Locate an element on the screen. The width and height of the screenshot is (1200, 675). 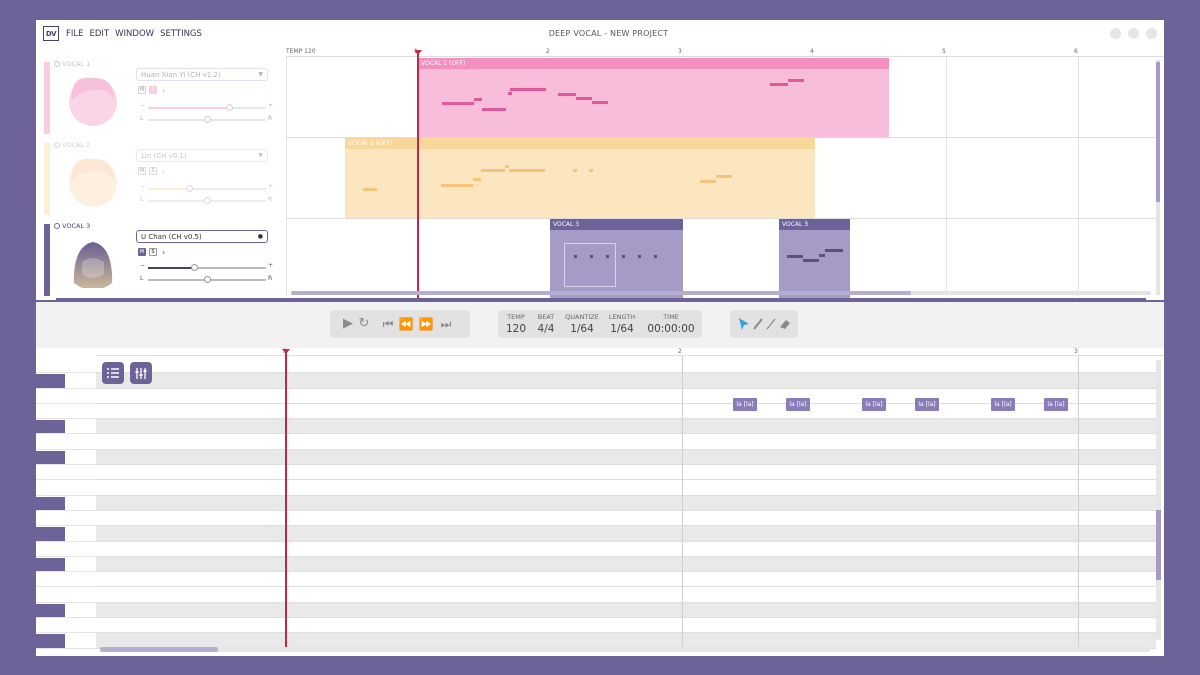
voice-select: U Chan (CH v0.5) ● is located at coordinates (202, 236).